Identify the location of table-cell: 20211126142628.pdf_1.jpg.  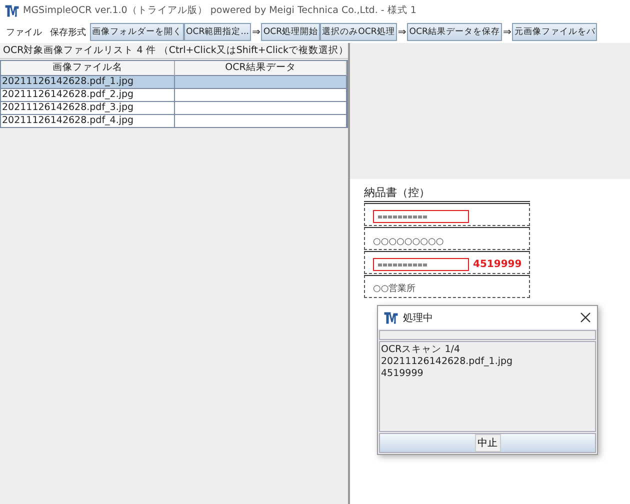
(88, 82).